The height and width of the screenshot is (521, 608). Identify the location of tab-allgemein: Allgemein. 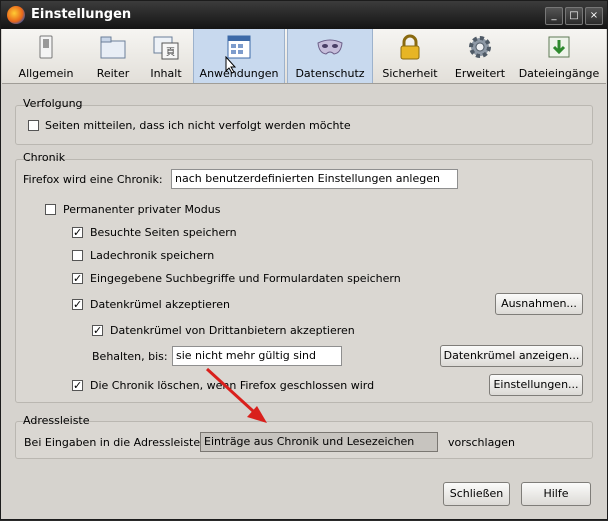
(46, 56).